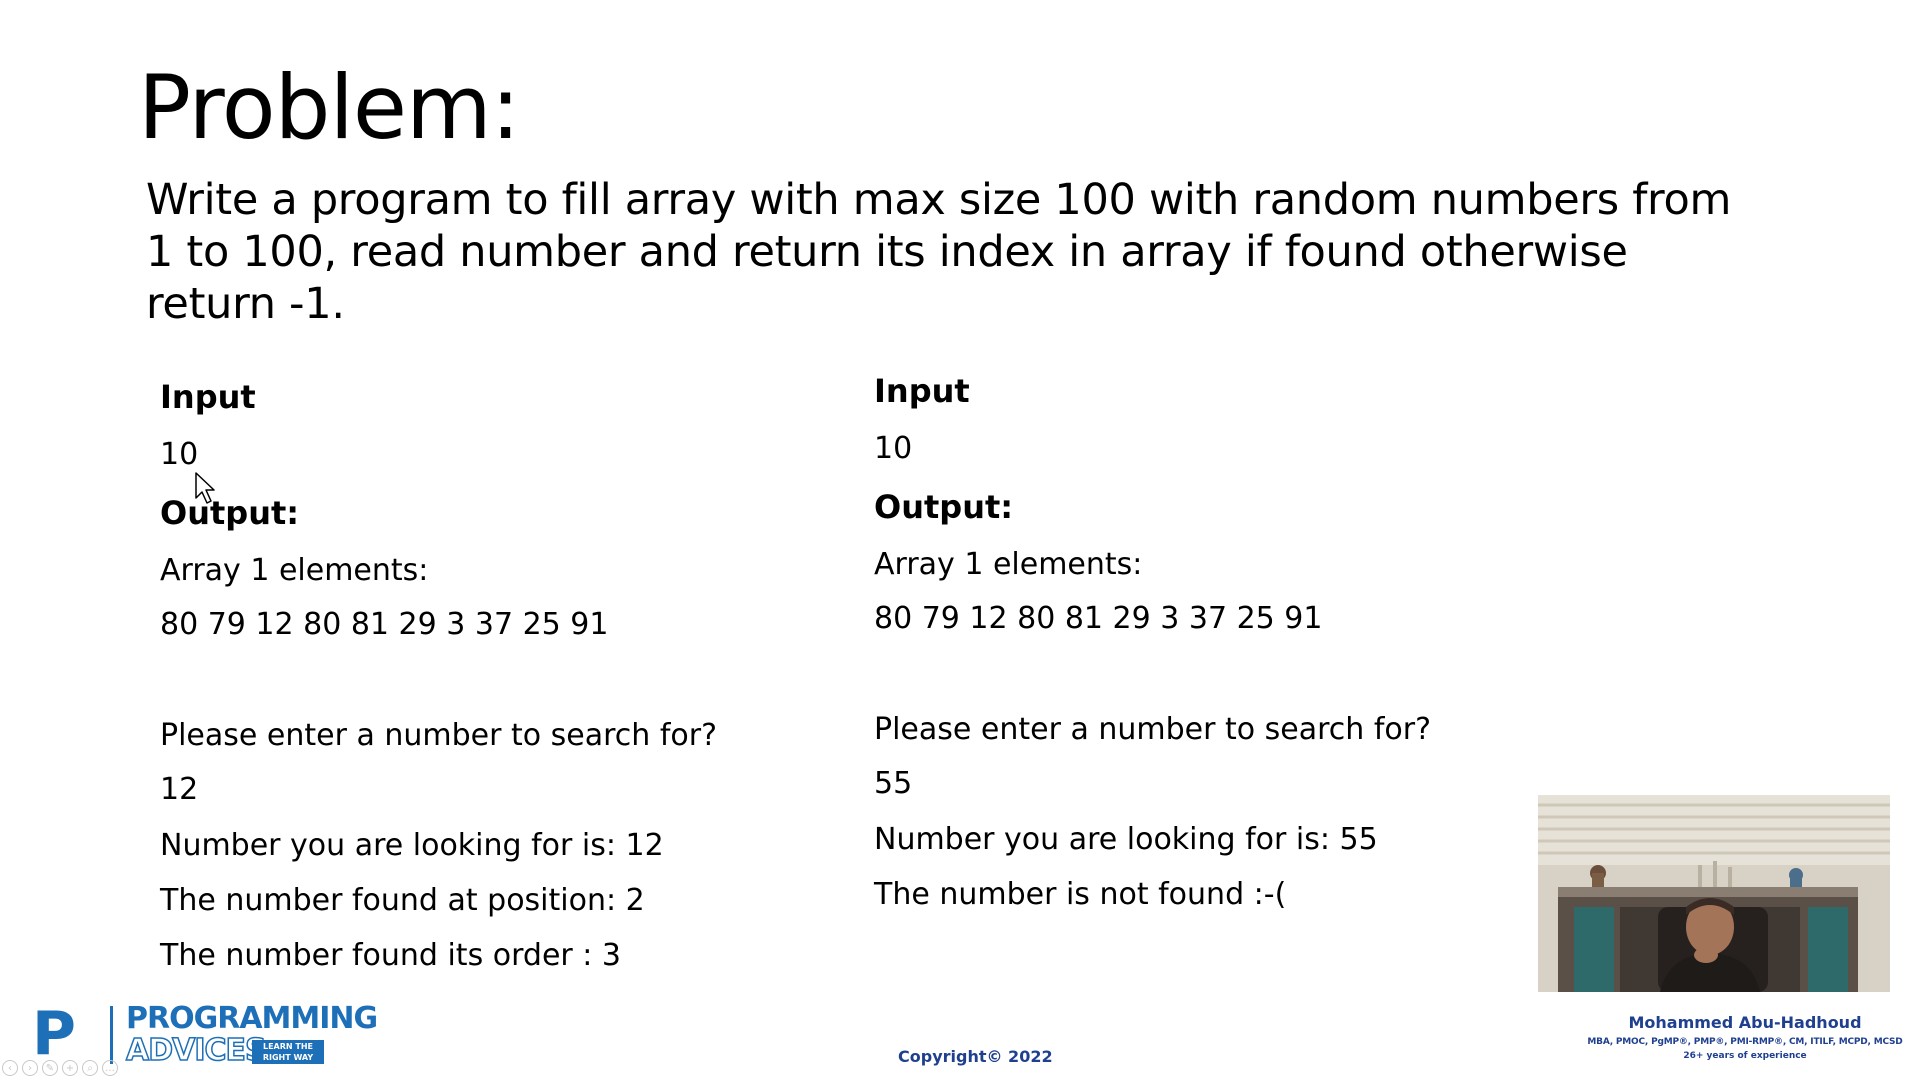 Image resolution: width=1920 pixels, height=1080 pixels. Describe the element at coordinates (111, 1035) in the screenshot. I see `logo-divider` at that location.